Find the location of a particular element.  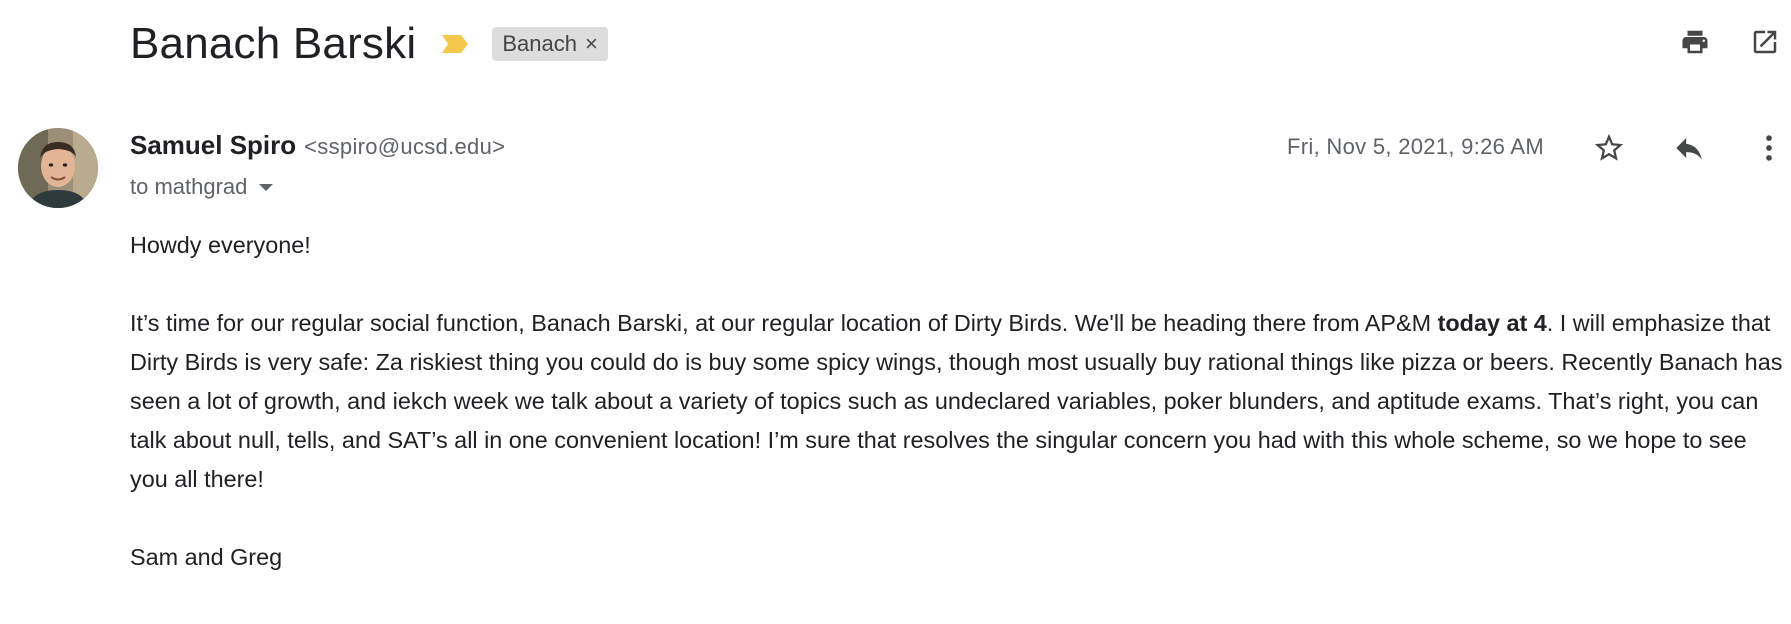

body-signature: Sam and Greg is located at coordinates (206, 557).